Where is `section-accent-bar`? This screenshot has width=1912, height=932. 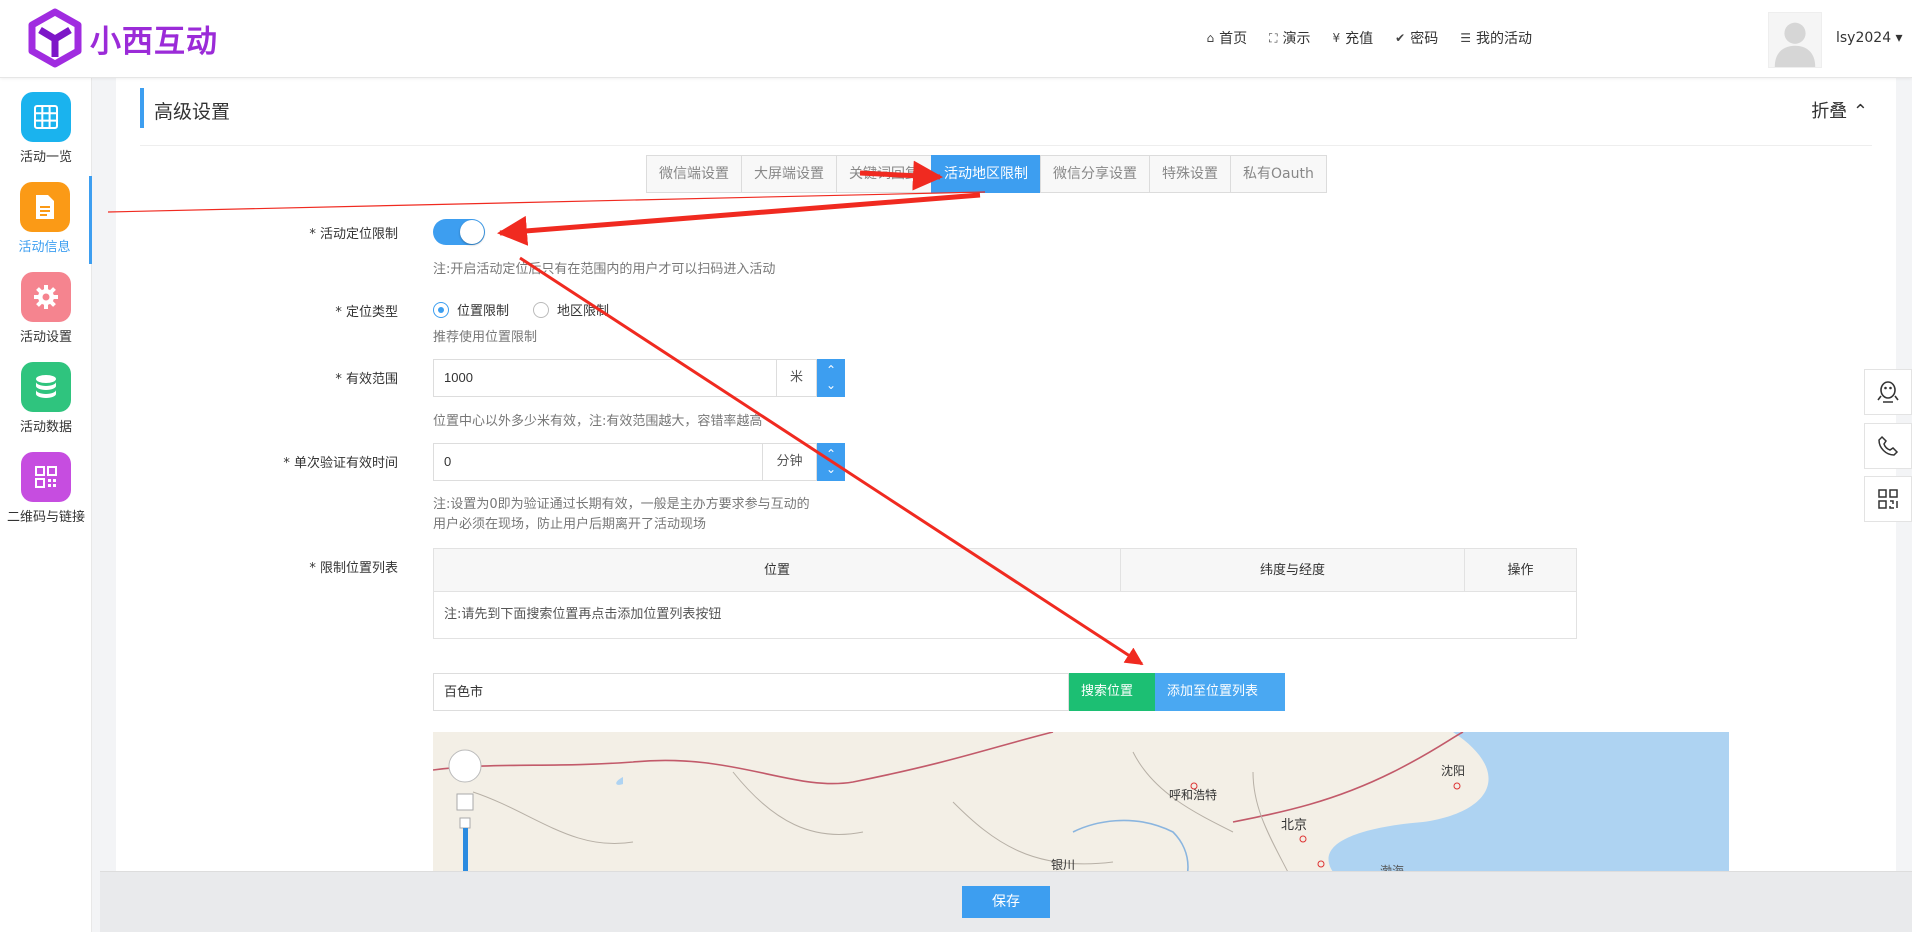
section-accent-bar is located at coordinates (142, 108).